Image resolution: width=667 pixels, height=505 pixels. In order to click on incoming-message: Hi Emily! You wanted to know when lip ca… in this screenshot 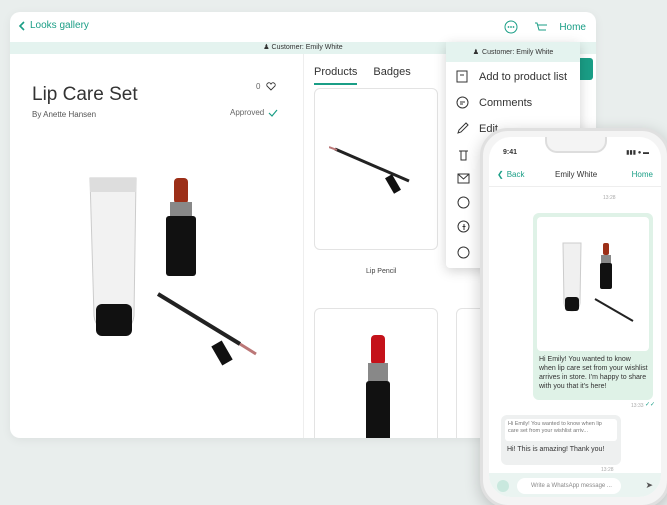, I will do `click(561, 440)`.